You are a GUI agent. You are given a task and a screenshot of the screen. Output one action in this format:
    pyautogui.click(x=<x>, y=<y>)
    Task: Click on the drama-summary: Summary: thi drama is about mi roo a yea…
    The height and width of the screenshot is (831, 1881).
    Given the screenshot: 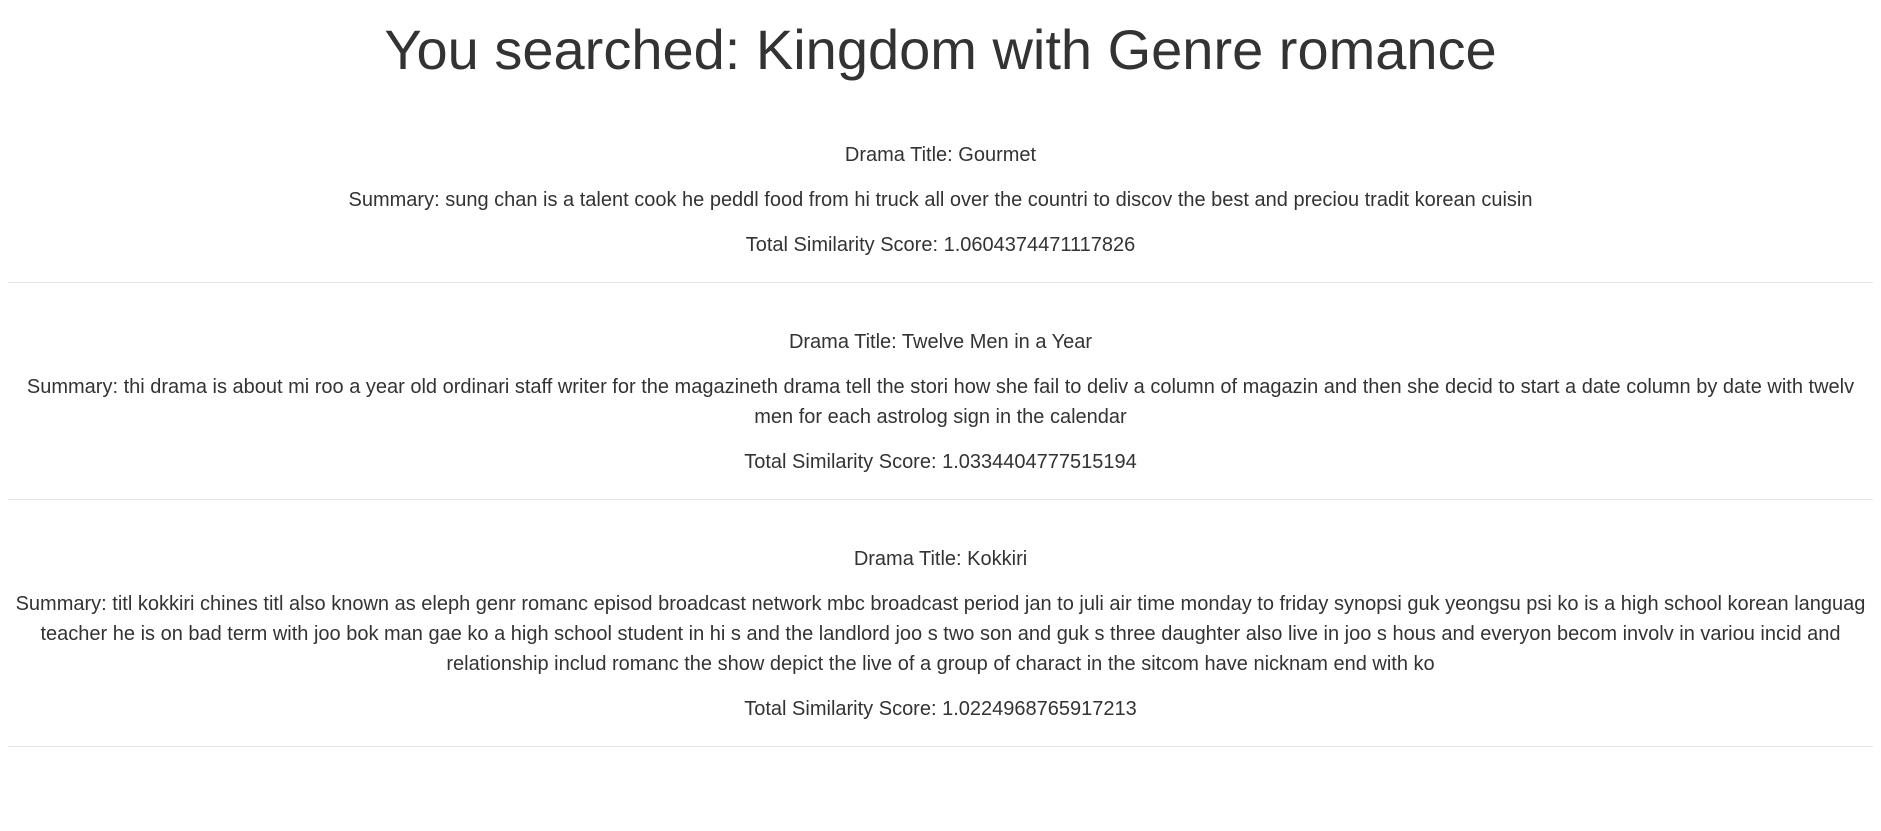 What is the action you would take?
    pyautogui.click(x=940, y=402)
    